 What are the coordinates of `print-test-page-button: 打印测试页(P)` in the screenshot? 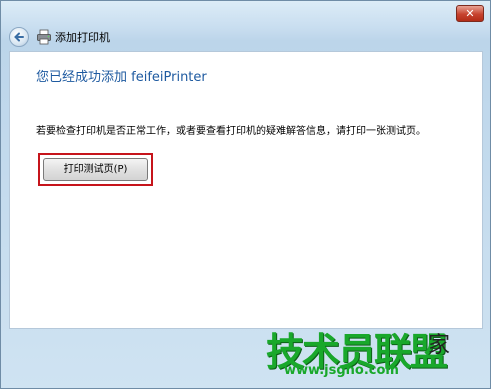 It's located at (95, 169).